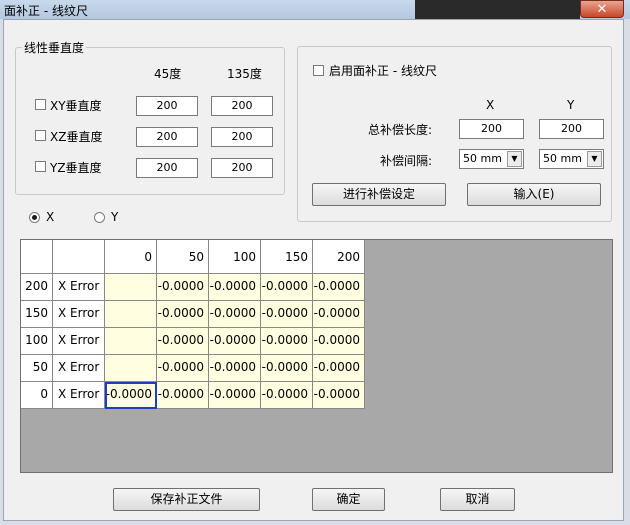 The width and height of the screenshot is (630, 525). What do you see at coordinates (37, 287) in the screenshot?
I see `grid-row-position: 200` at bounding box center [37, 287].